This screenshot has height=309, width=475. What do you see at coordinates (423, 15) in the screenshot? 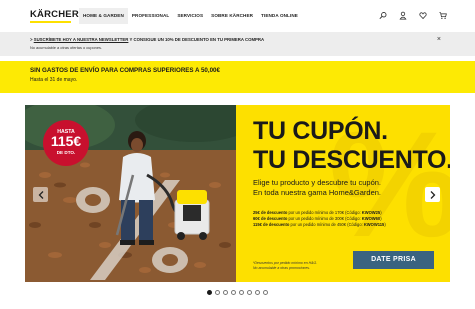
I see `heart-icon` at bounding box center [423, 15].